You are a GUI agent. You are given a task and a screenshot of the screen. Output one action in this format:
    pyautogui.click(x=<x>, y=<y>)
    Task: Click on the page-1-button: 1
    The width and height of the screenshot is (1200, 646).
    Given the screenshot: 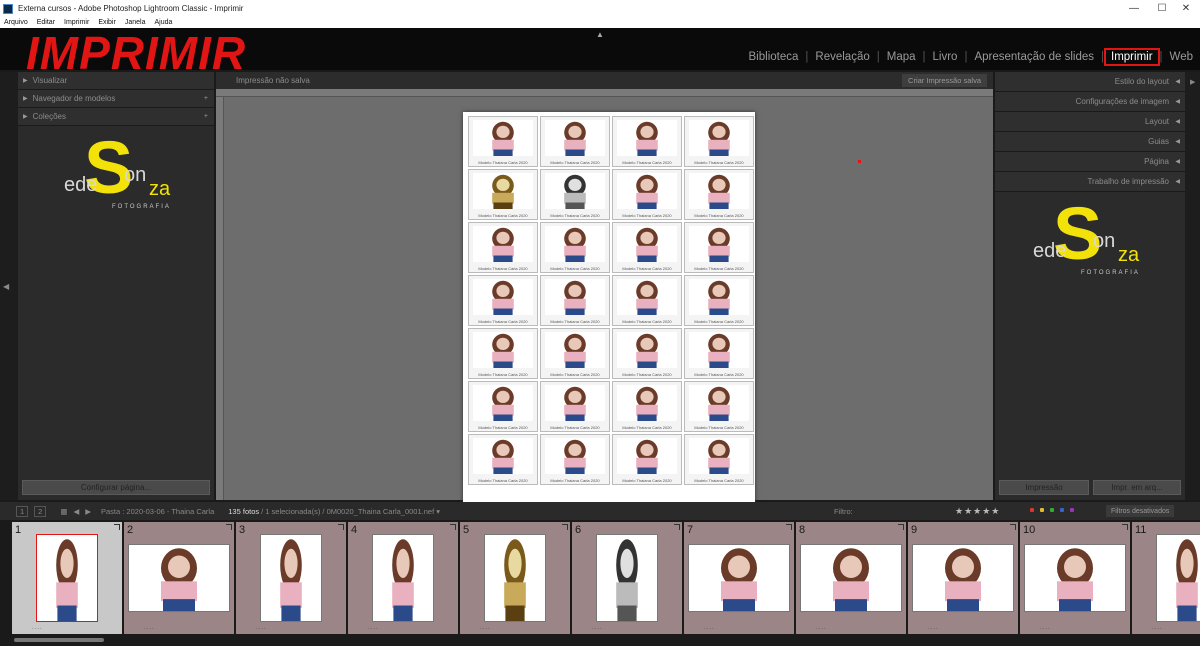 What is the action you would take?
    pyautogui.click(x=22, y=511)
    